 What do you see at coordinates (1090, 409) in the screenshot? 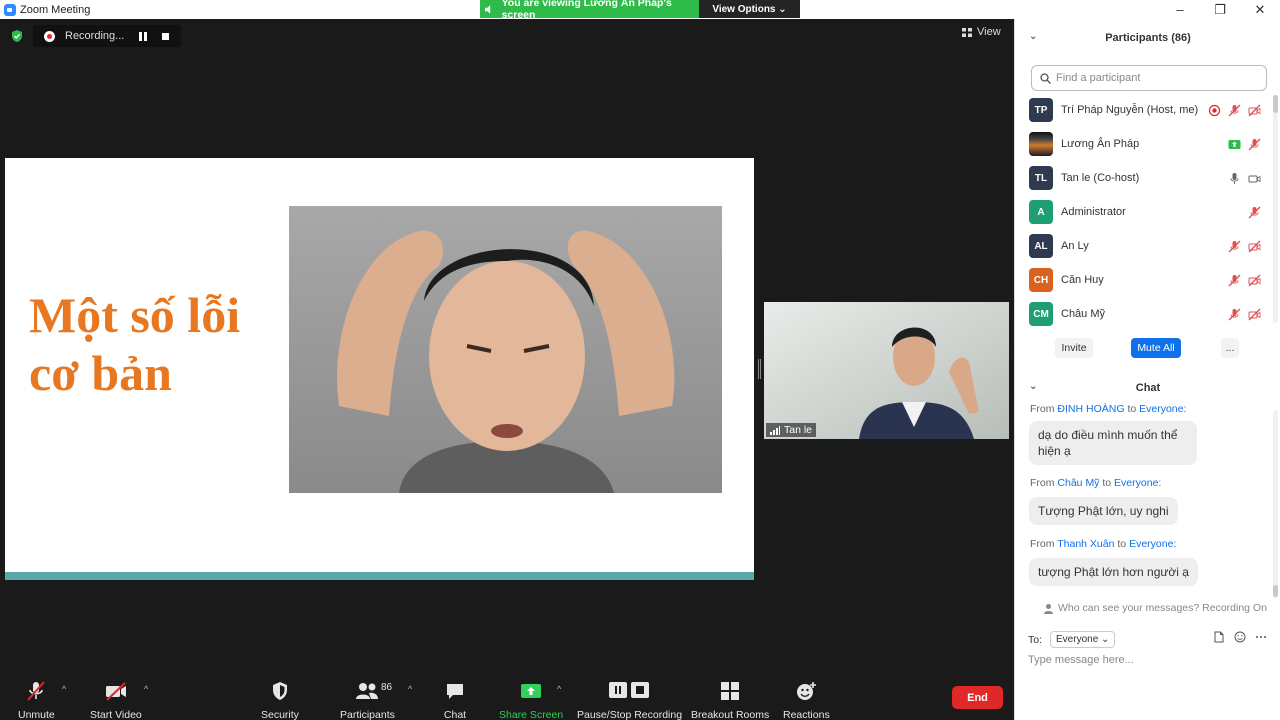
I see `chat-sender: ĐỊNH HOÀNG` at bounding box center [1090, 409].